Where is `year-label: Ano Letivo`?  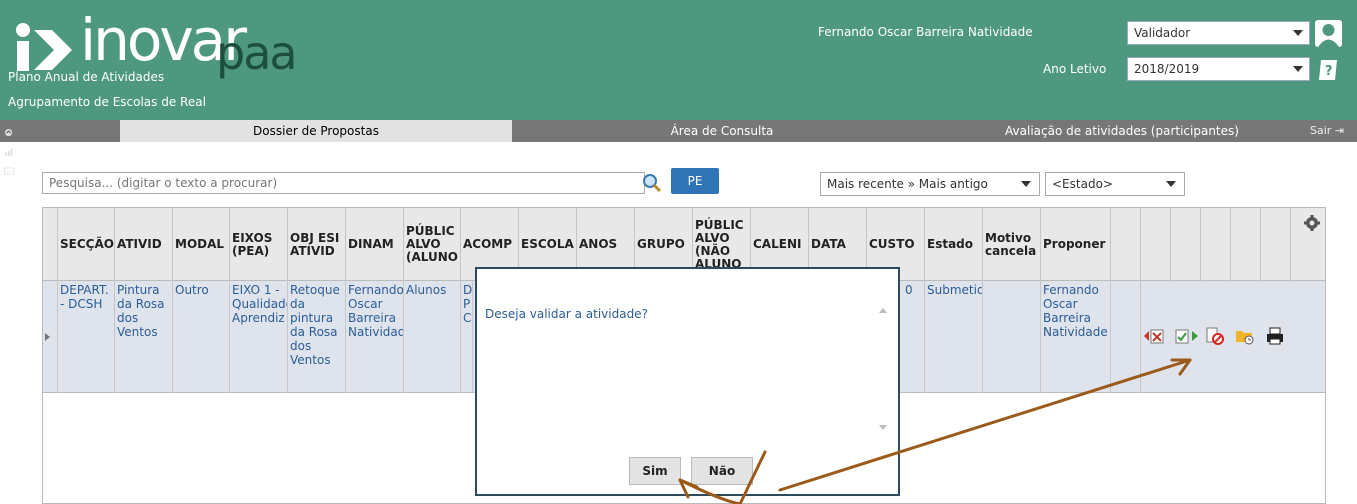
year-label: Ano Letivo is located at coordinates (1075, 69).